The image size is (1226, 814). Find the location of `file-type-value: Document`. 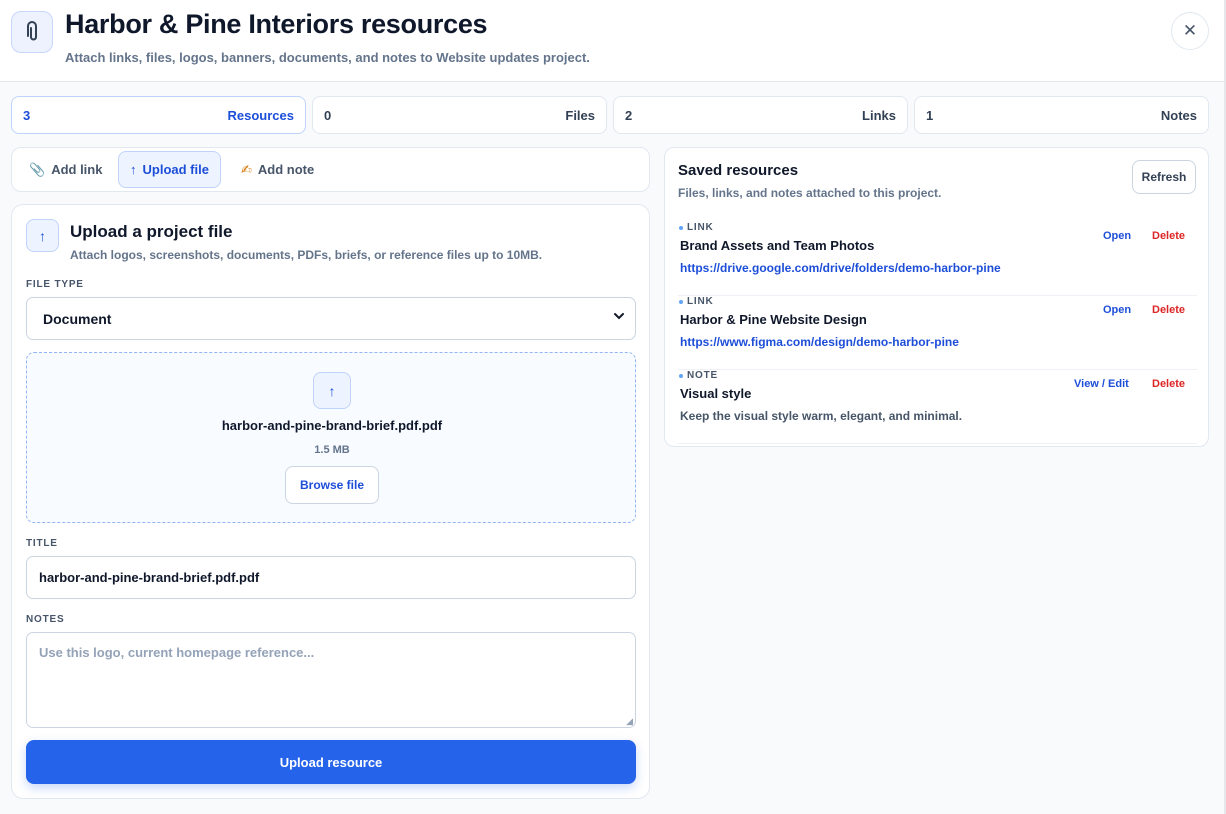

file-type-value: Document is located at coordinates (77, 318).